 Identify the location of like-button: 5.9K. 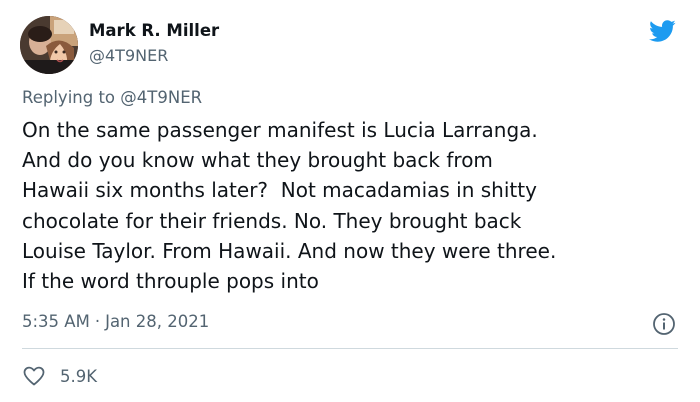
(59, 376).